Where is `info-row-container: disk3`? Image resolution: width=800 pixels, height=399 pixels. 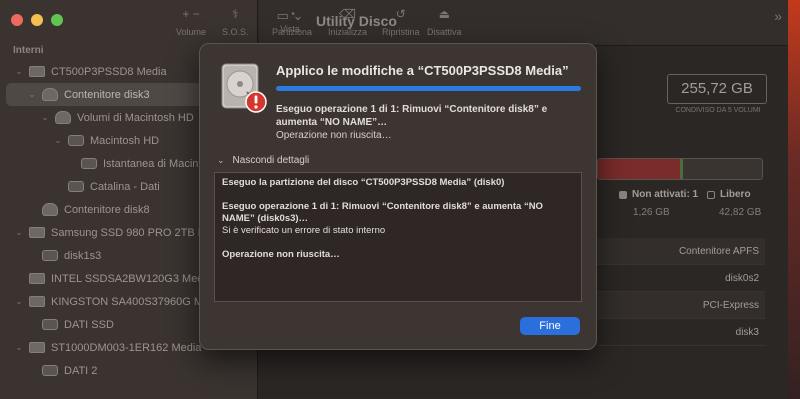
info-row-container: disk3 is located at coordinates (681, 332).